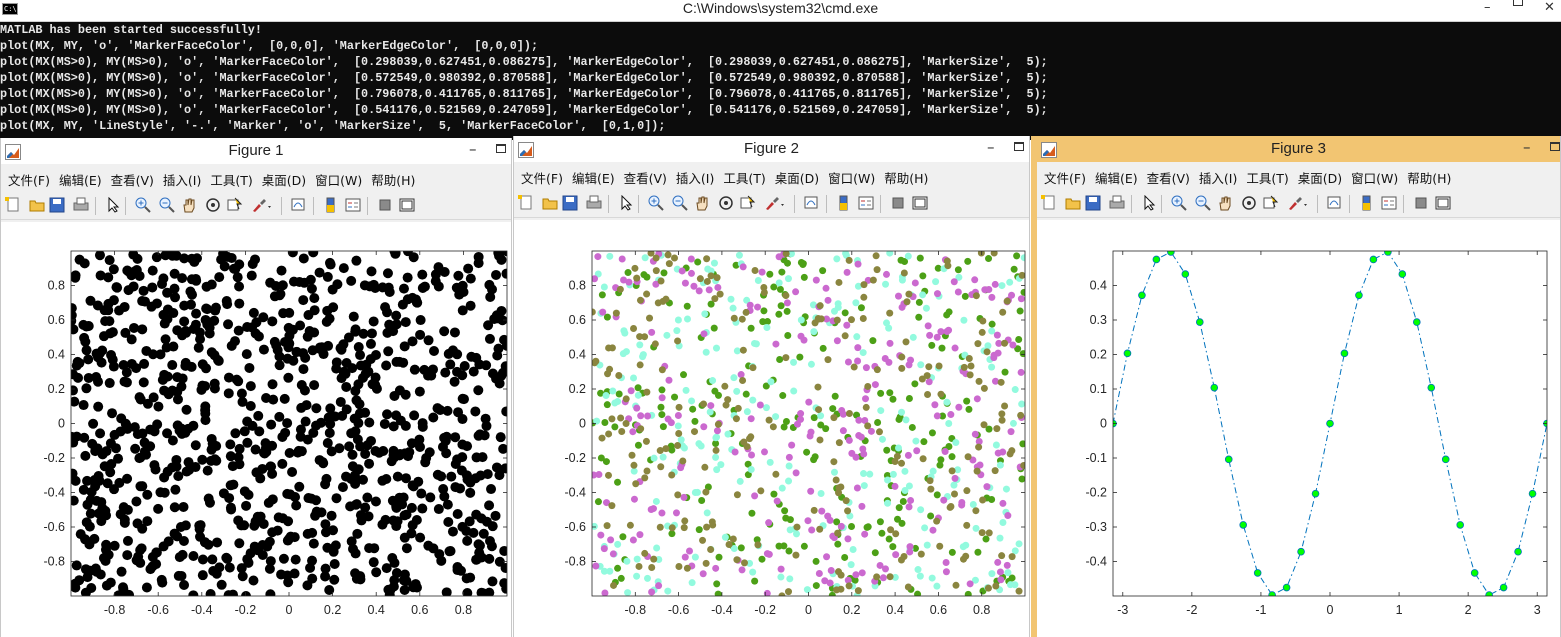 The image size is (1561, 637). Describe the element at coordinates (1298, 149) in the screenshot. I see `figure-titlebar: Figure 3 –` at that location.